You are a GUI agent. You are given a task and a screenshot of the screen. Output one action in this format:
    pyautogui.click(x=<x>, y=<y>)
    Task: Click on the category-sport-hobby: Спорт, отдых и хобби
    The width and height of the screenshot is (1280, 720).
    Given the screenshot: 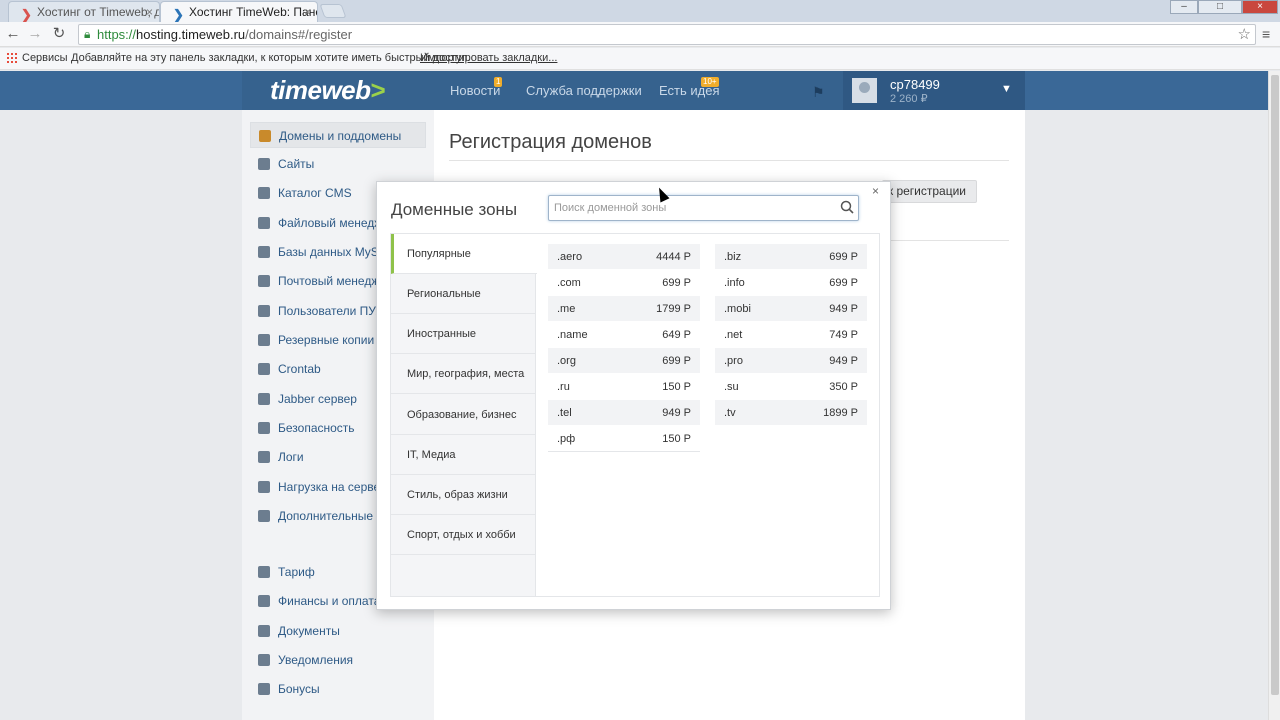 What is the action you would take?
    pyautogui.click(x=463, y=535)
    